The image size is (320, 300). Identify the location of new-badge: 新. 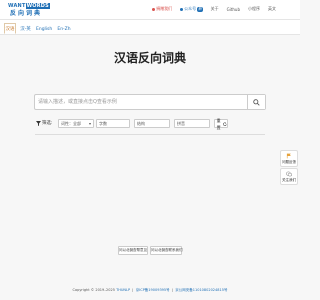
(200, 9).